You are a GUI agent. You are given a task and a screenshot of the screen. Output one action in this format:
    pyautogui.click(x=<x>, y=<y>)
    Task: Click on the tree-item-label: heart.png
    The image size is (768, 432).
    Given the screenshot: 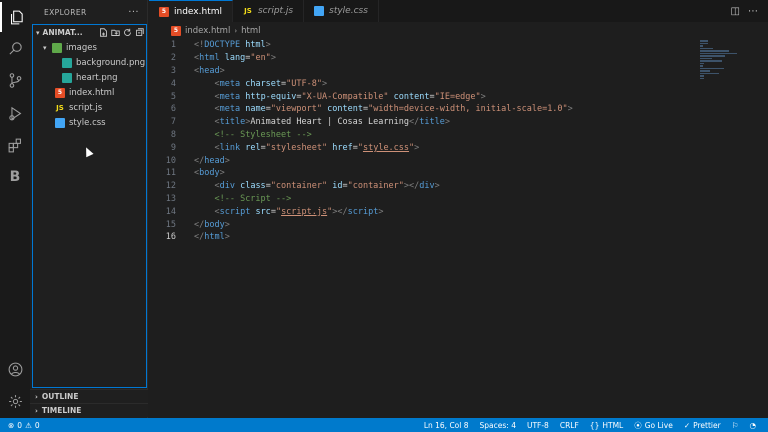 What is the action you would take?
    pyautogui.click(x=97, y=77)
    